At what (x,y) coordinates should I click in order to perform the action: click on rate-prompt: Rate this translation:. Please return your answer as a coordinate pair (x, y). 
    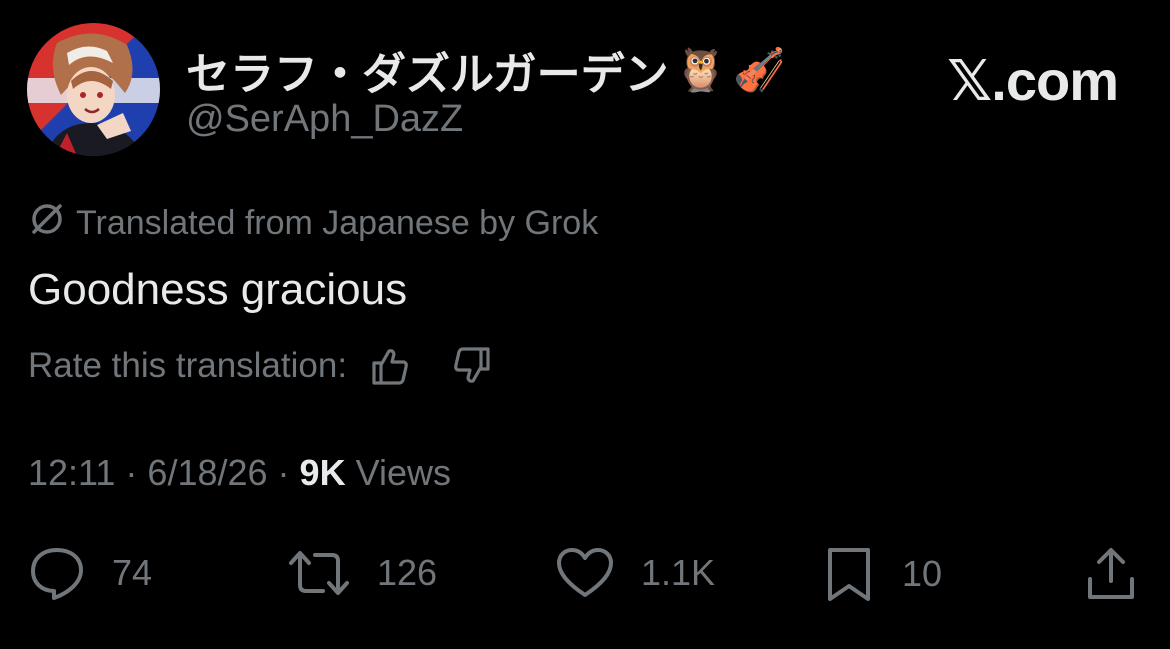
    Looking at the image, I should click on (188, 365).